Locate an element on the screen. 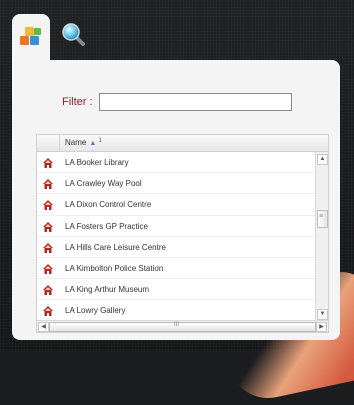 Image resolution: width=354 pixels, height=405 pixels. scroll-left-icon: ◀ is located at coordinates (43, 327).